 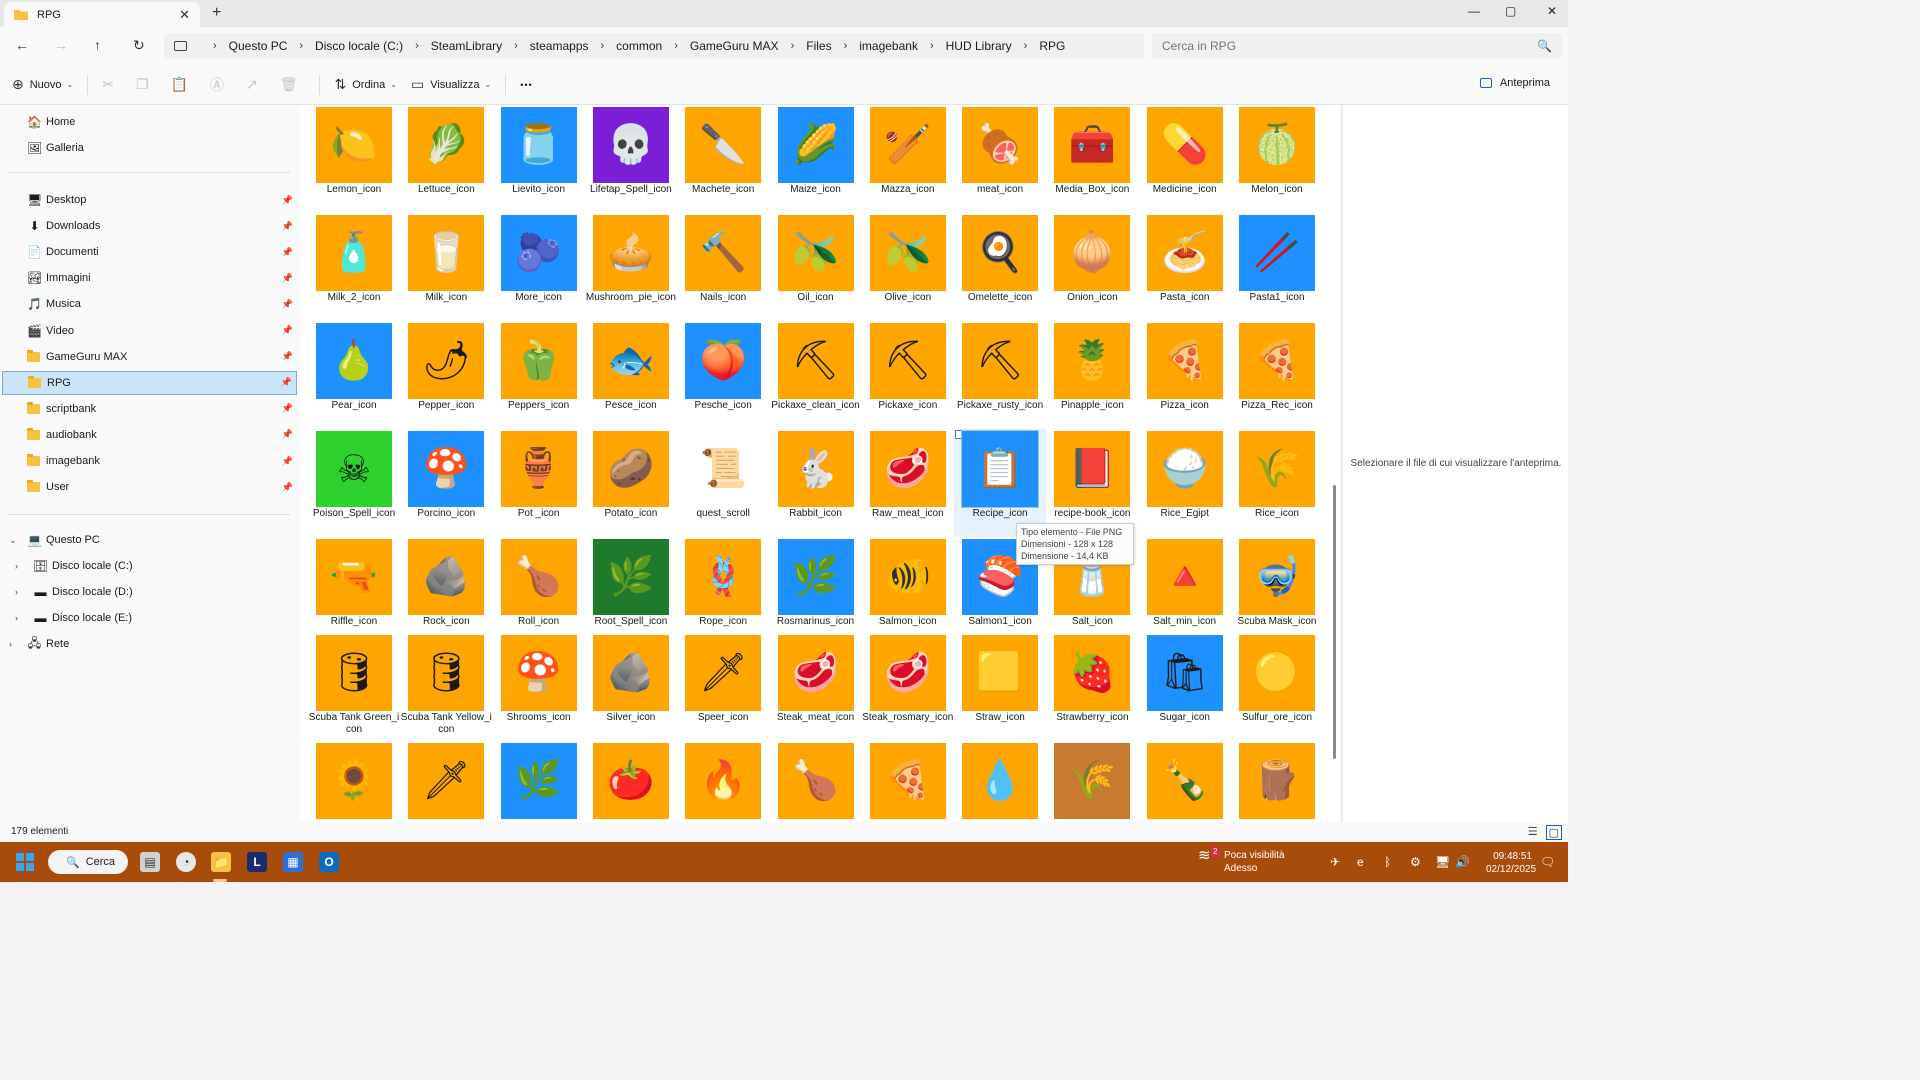 What do you see at coordinates (816, 591) in the screenshot?
I see `file-item: 🌿 Rosmarinus_icon` at bounding box center [816, 591].